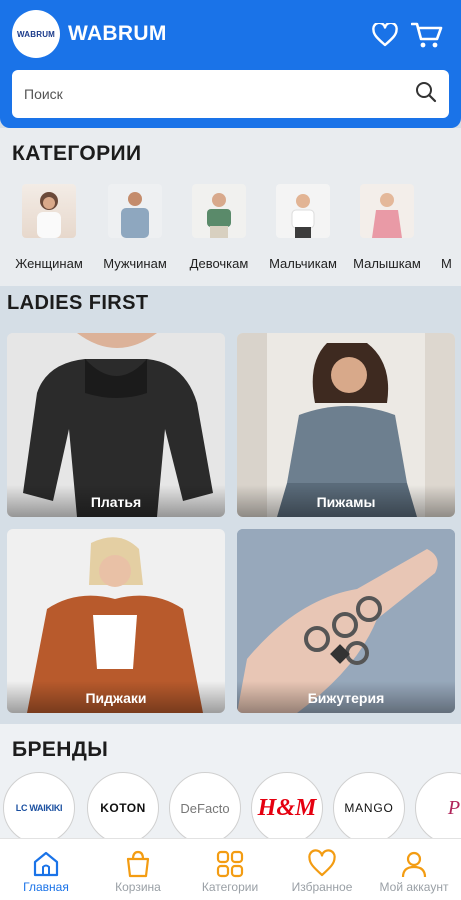  Describe the element at coordinates (116, 501) in the screenshot. I see `tile-label: Платья` at that location.